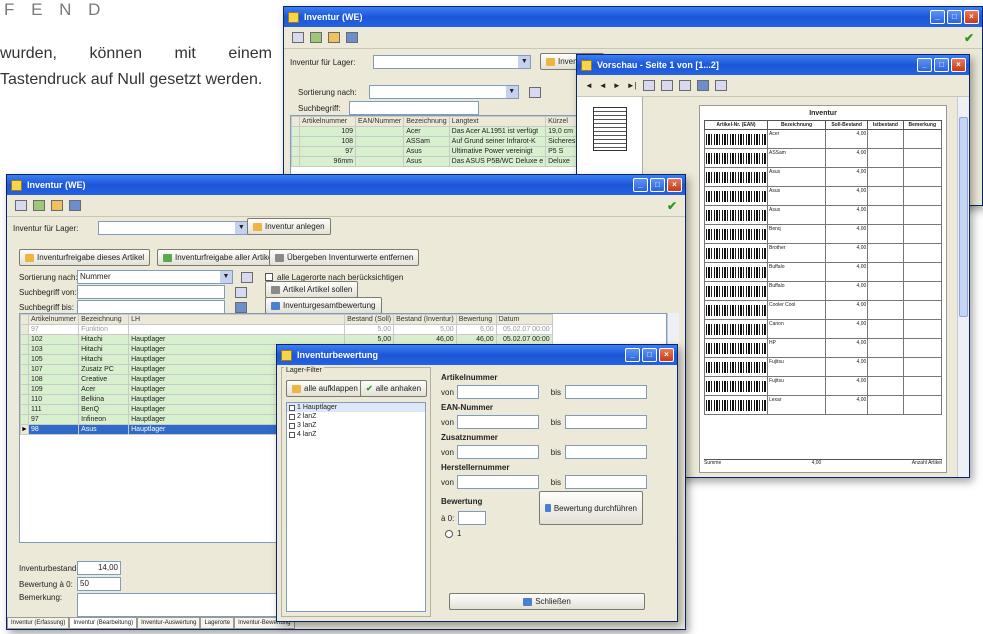  I want to click on first-page-icon: ◄, so click(589, 85).